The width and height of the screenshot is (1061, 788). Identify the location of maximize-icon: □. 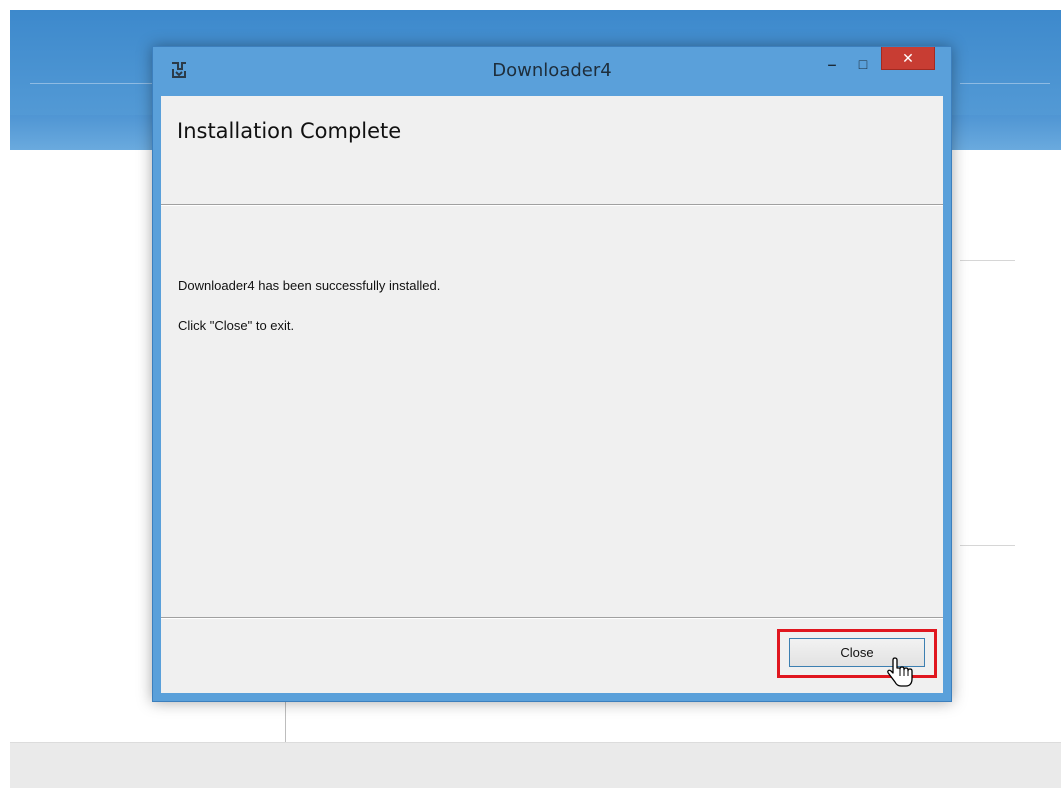
(863, 64).